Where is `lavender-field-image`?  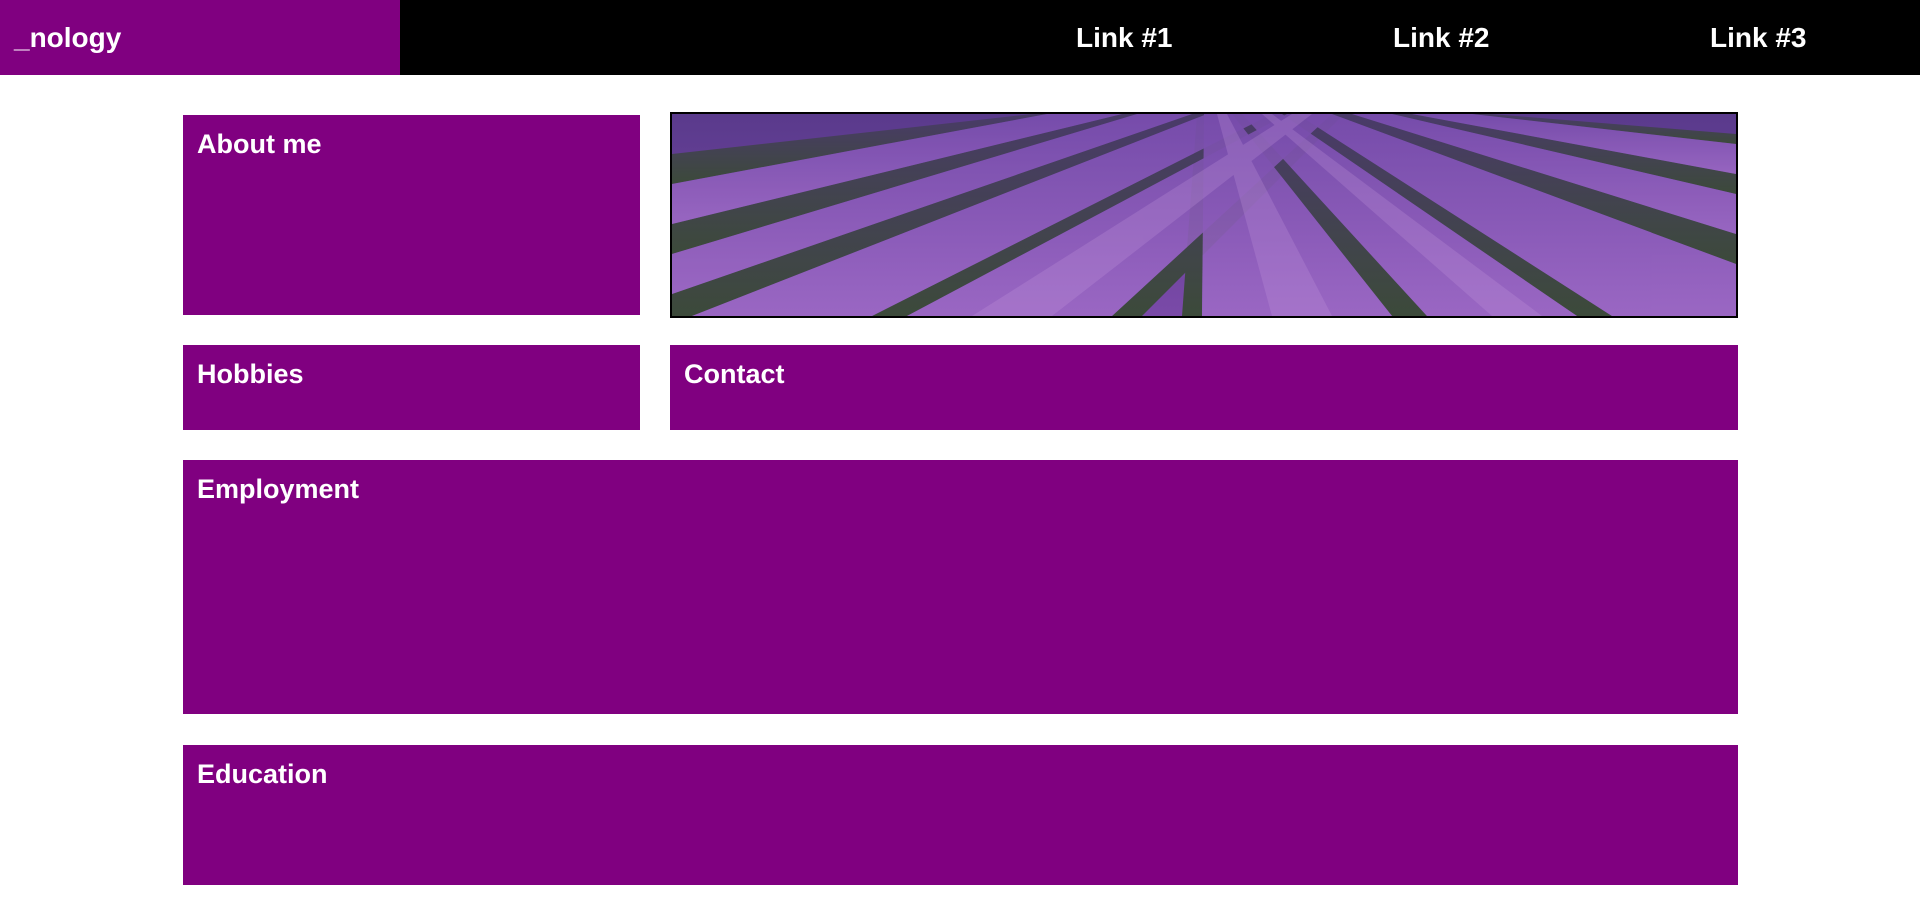 lavender-field-image is located at coordinates (1204, 215).